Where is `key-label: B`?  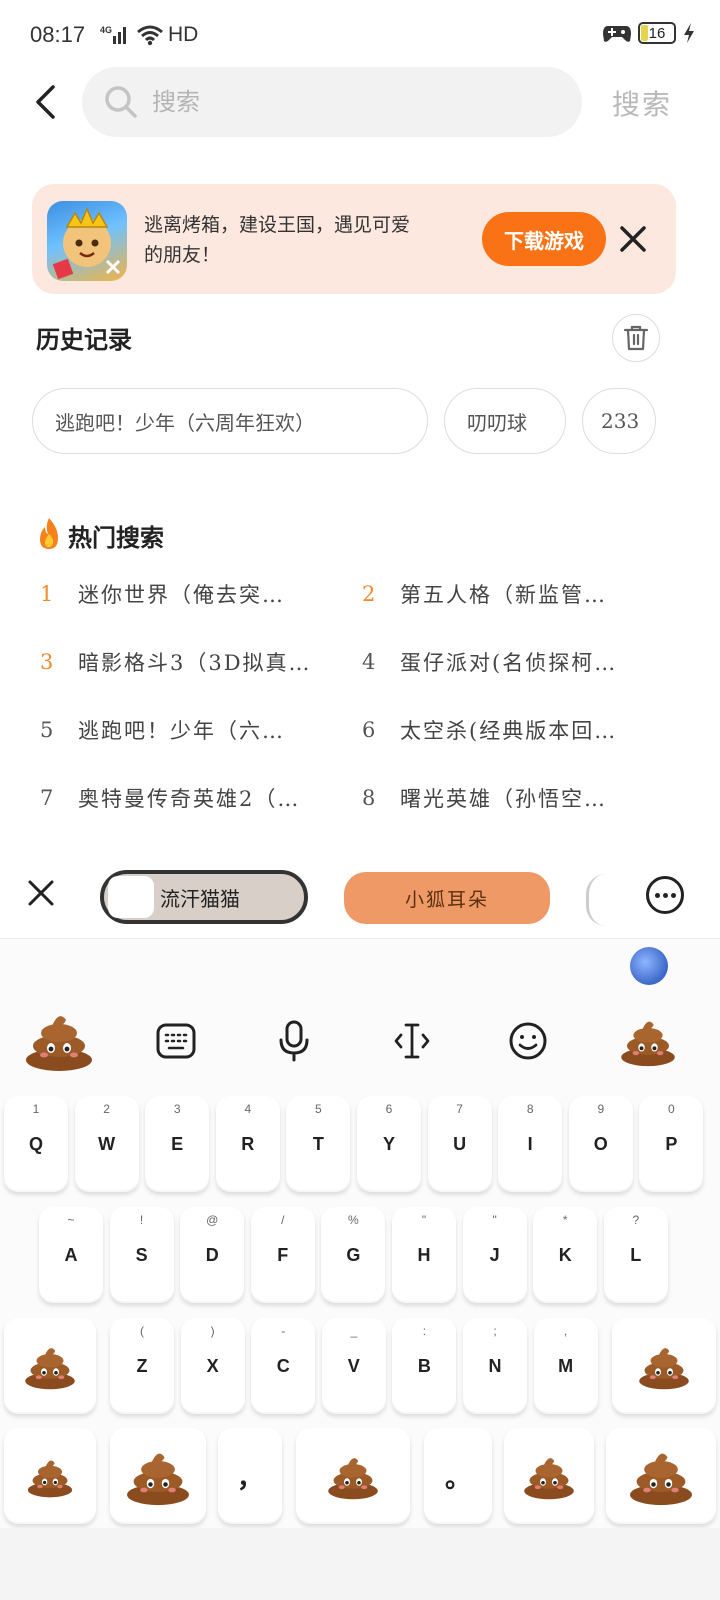 key-label: B is located at coordinates (424, 1365).